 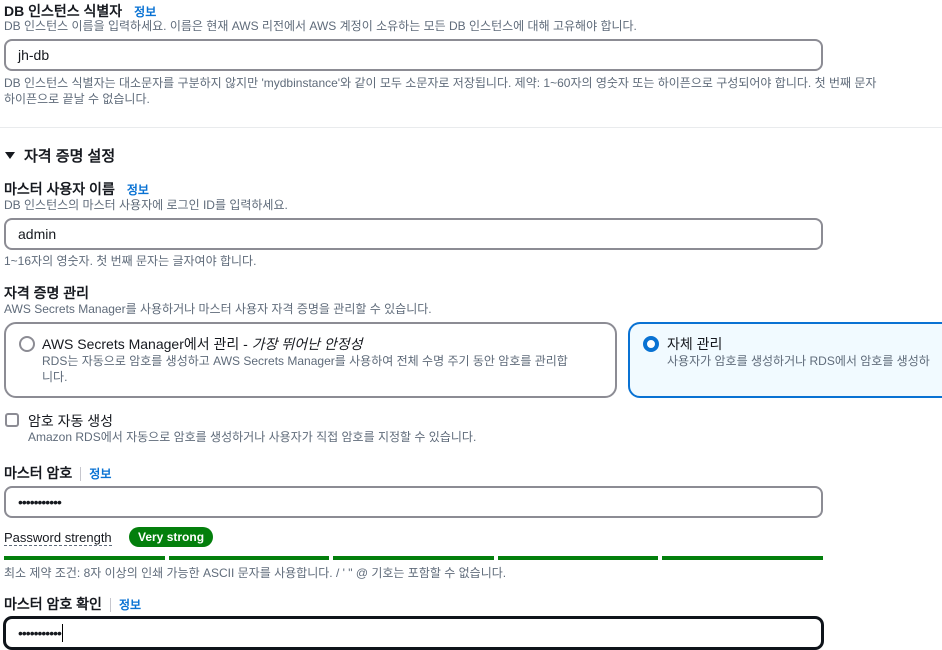 What do you see at coordinates (651, 344) in the screenshot?
I see `radio-self-managed` at bounding box center [651, 344].